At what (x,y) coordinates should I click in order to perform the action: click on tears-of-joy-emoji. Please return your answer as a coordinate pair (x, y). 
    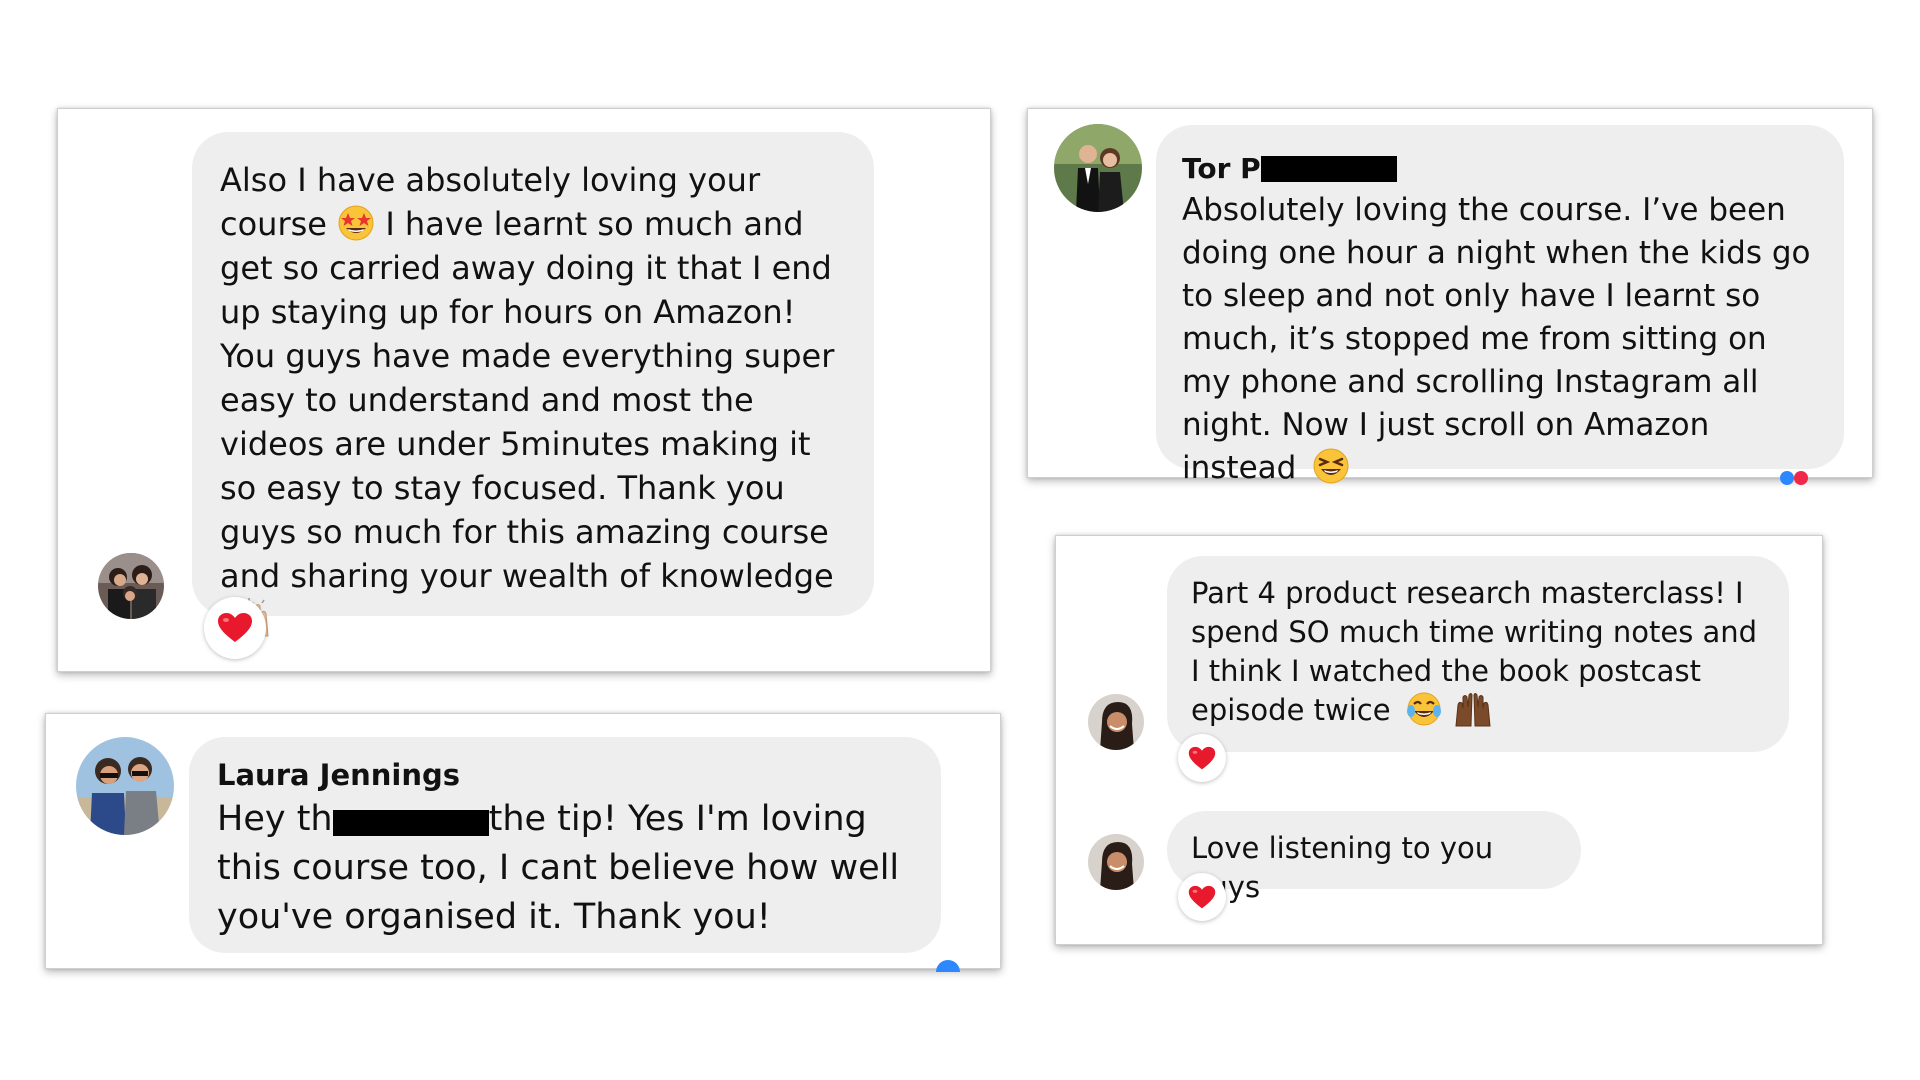
    Looking at the image, I should click on (1424, 709).